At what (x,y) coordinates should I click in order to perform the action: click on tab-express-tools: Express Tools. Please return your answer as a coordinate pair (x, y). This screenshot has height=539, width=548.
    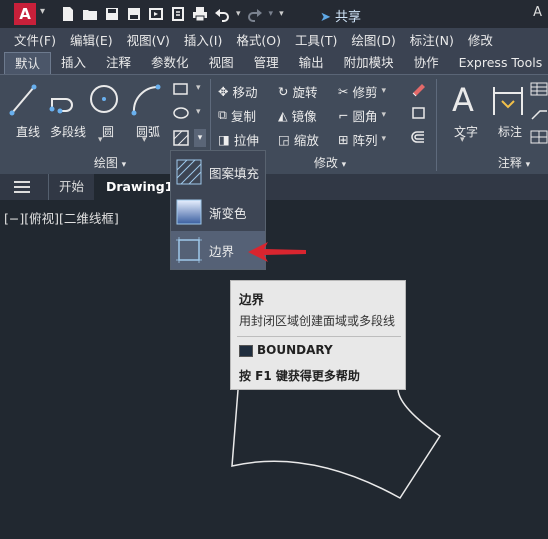
    Looking at the image, I should click on (498, 63).